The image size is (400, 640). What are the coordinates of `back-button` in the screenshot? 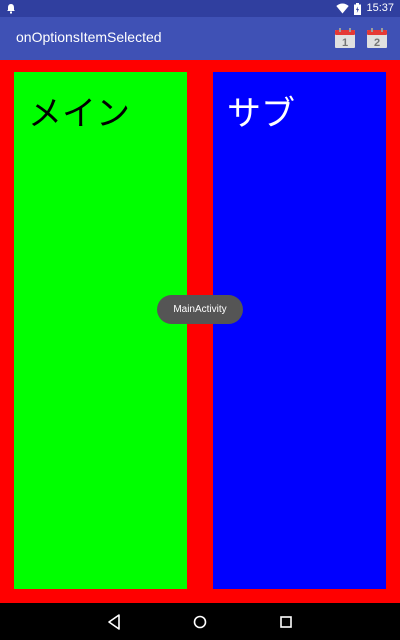 It's located at (114, 622).